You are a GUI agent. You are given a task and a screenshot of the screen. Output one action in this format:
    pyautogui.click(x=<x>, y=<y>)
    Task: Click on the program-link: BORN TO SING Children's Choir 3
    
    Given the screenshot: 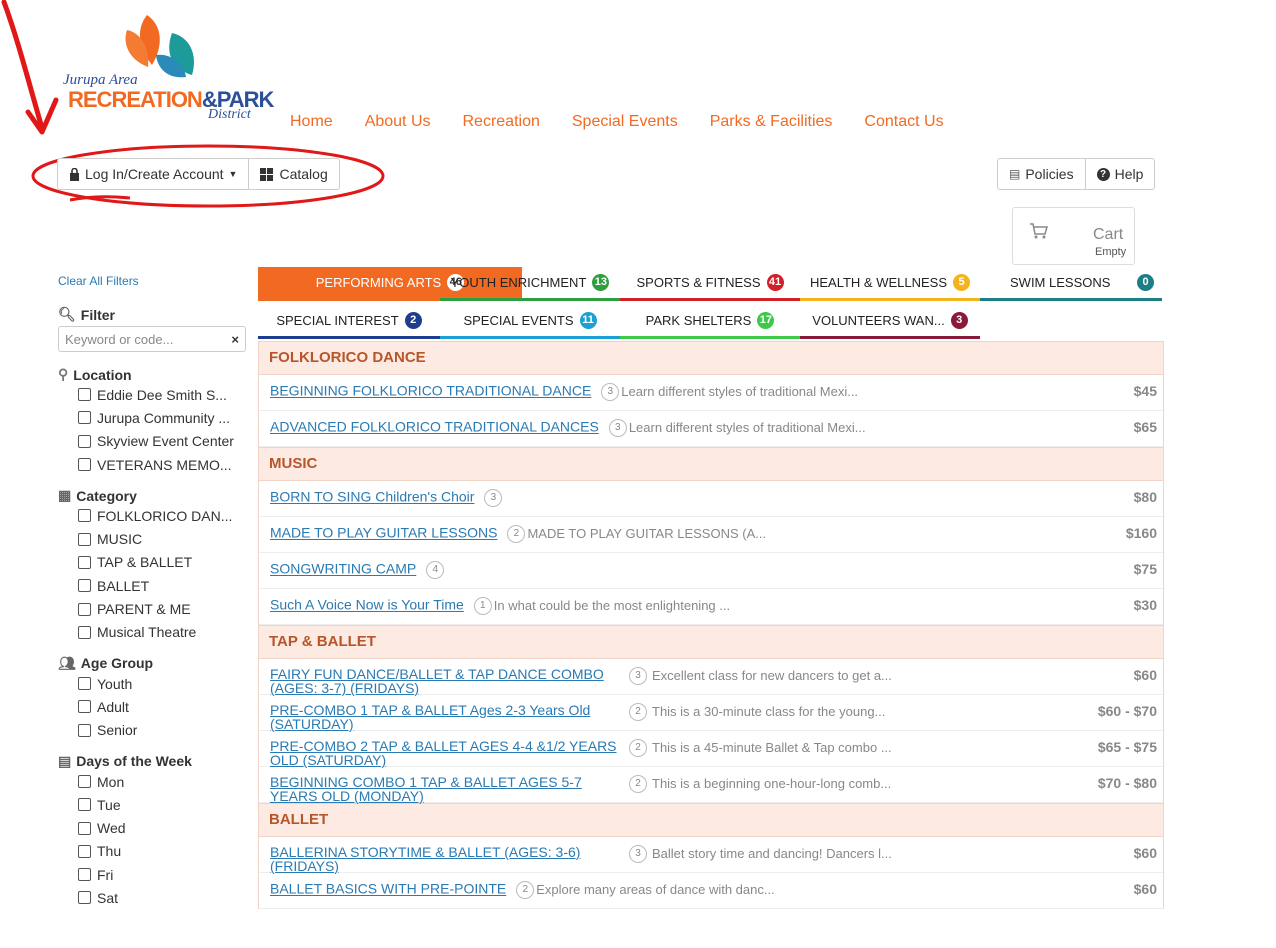 What is the action you would take?
    pyautogui.click(x=387, y=498)
    